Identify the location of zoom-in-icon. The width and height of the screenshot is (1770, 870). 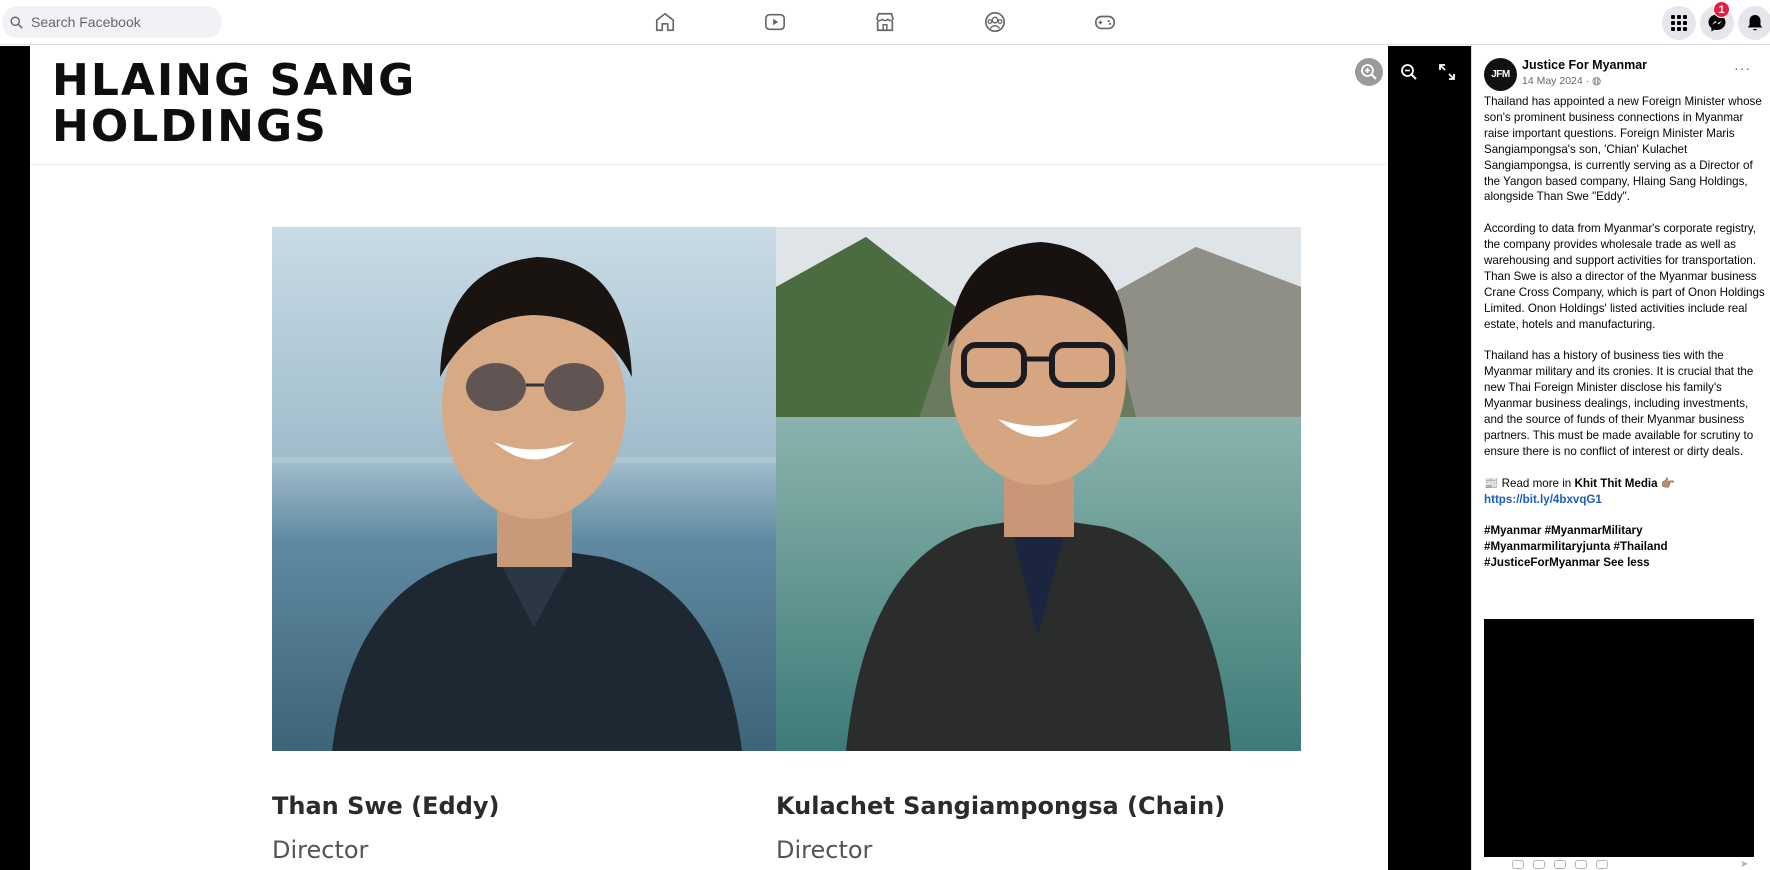
(1369, 72).